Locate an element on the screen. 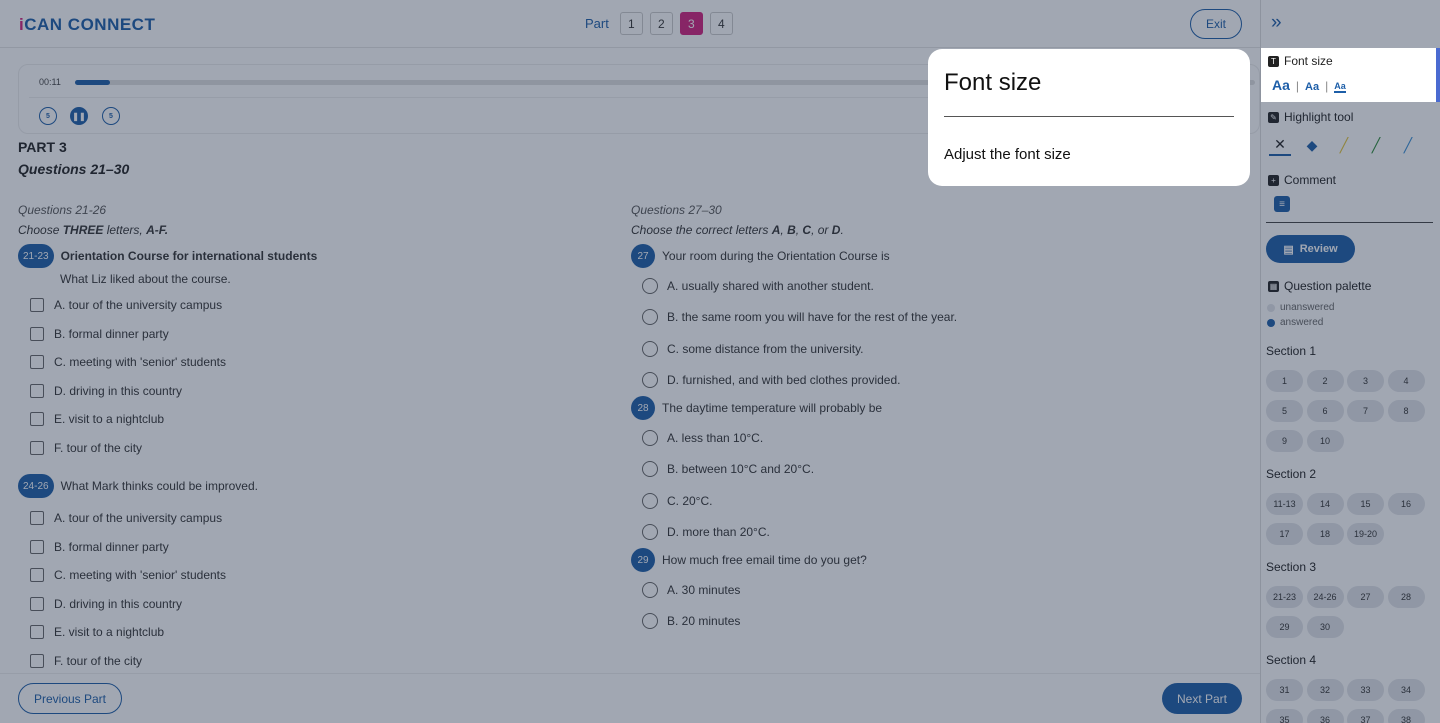  question-palette-button: 3 is located at coordinates (1365, 381).